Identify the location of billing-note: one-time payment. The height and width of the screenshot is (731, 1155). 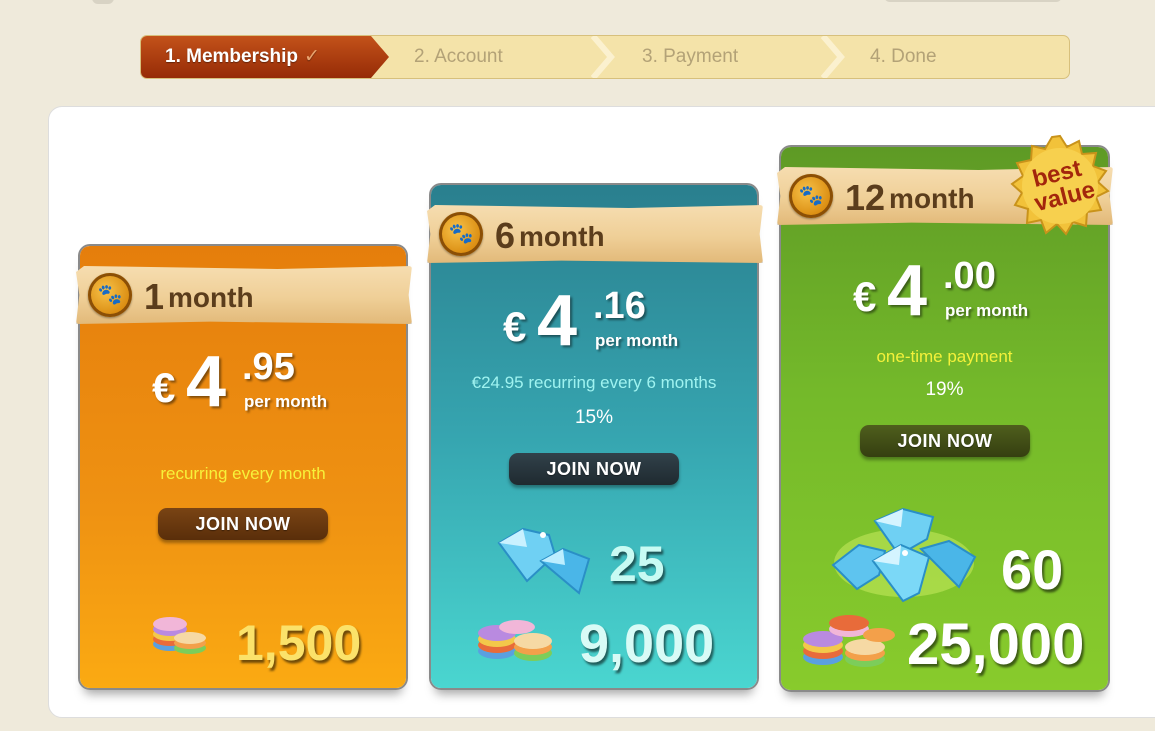
(944, 356).